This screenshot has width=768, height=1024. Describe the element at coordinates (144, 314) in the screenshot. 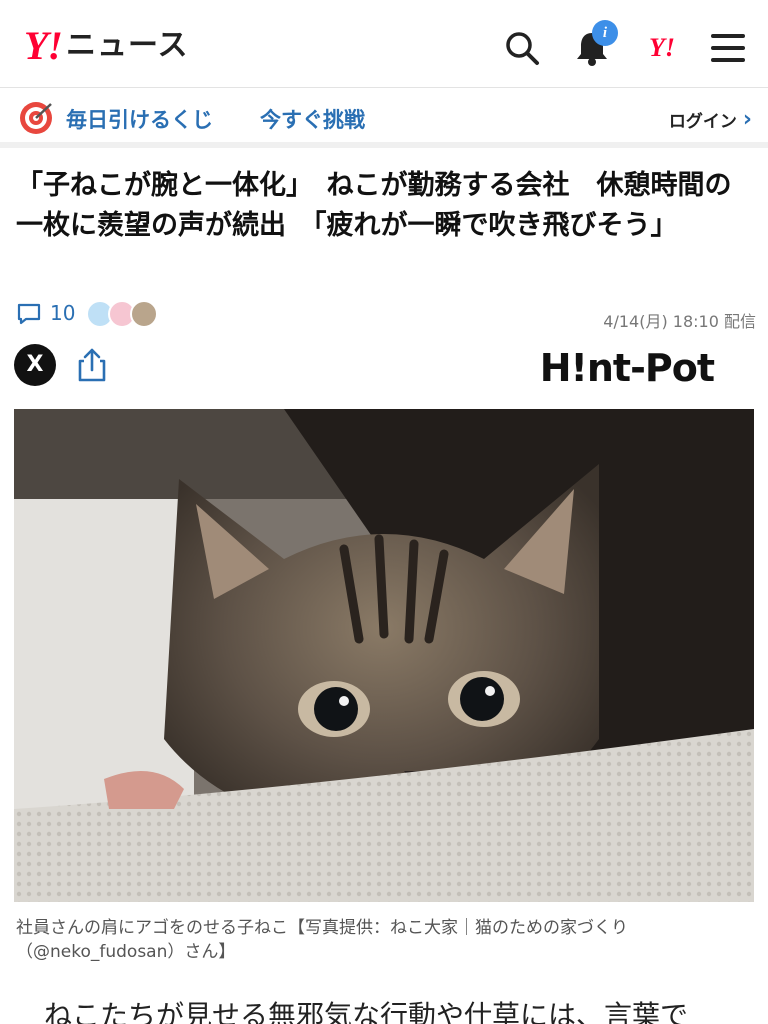

I see `avatar` at that location.